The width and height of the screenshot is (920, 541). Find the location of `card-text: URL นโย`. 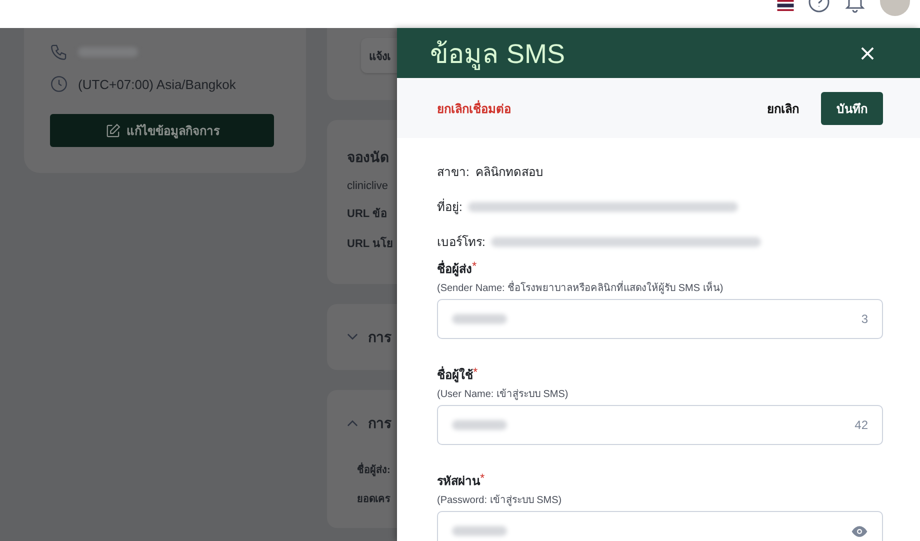

card-text: URL นโย is located at coordinates (370, 244).